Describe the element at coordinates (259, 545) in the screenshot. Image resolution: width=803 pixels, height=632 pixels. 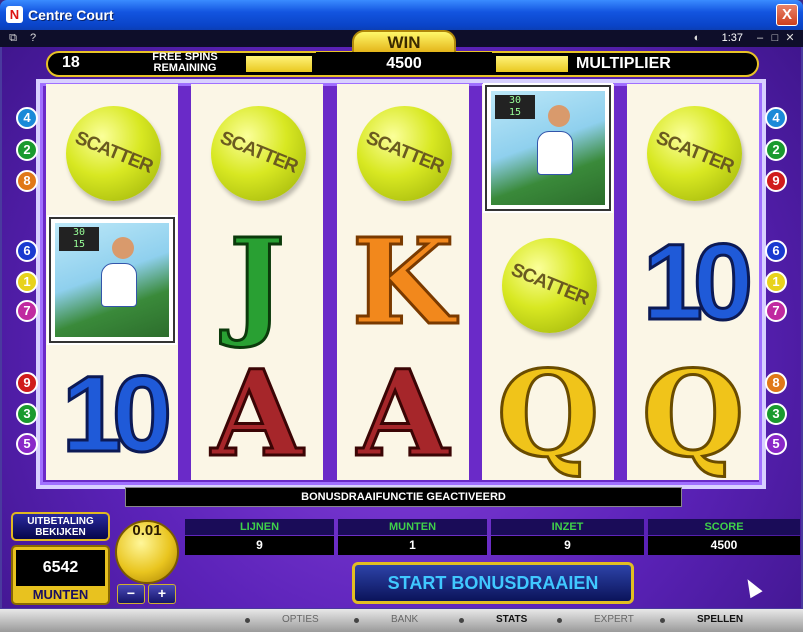
I see `stat-value-lines: 9` at that location.